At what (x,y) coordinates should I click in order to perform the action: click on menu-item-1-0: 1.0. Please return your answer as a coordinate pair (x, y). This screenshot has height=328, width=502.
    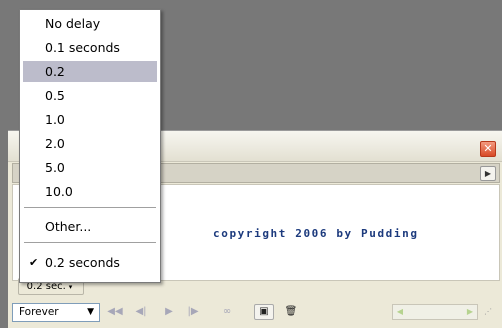
    Looking at the image, I should click on (90, 119).